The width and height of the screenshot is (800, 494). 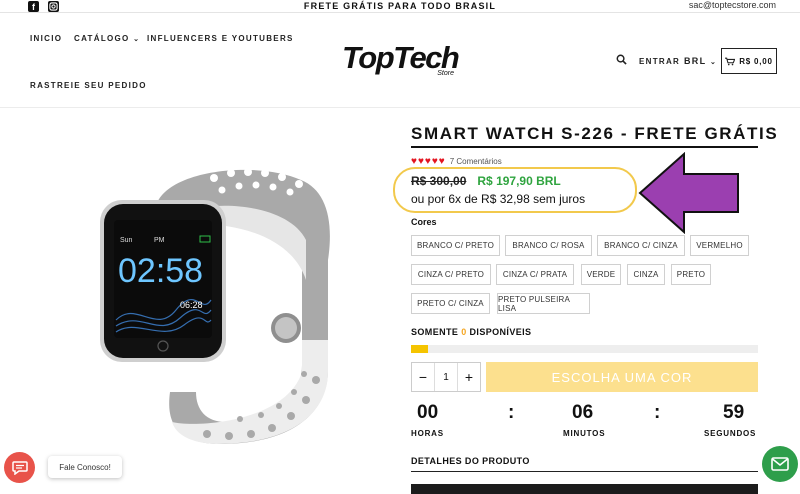 I want to click on quantity-decrease-button: −, so click(x=423, y=377).